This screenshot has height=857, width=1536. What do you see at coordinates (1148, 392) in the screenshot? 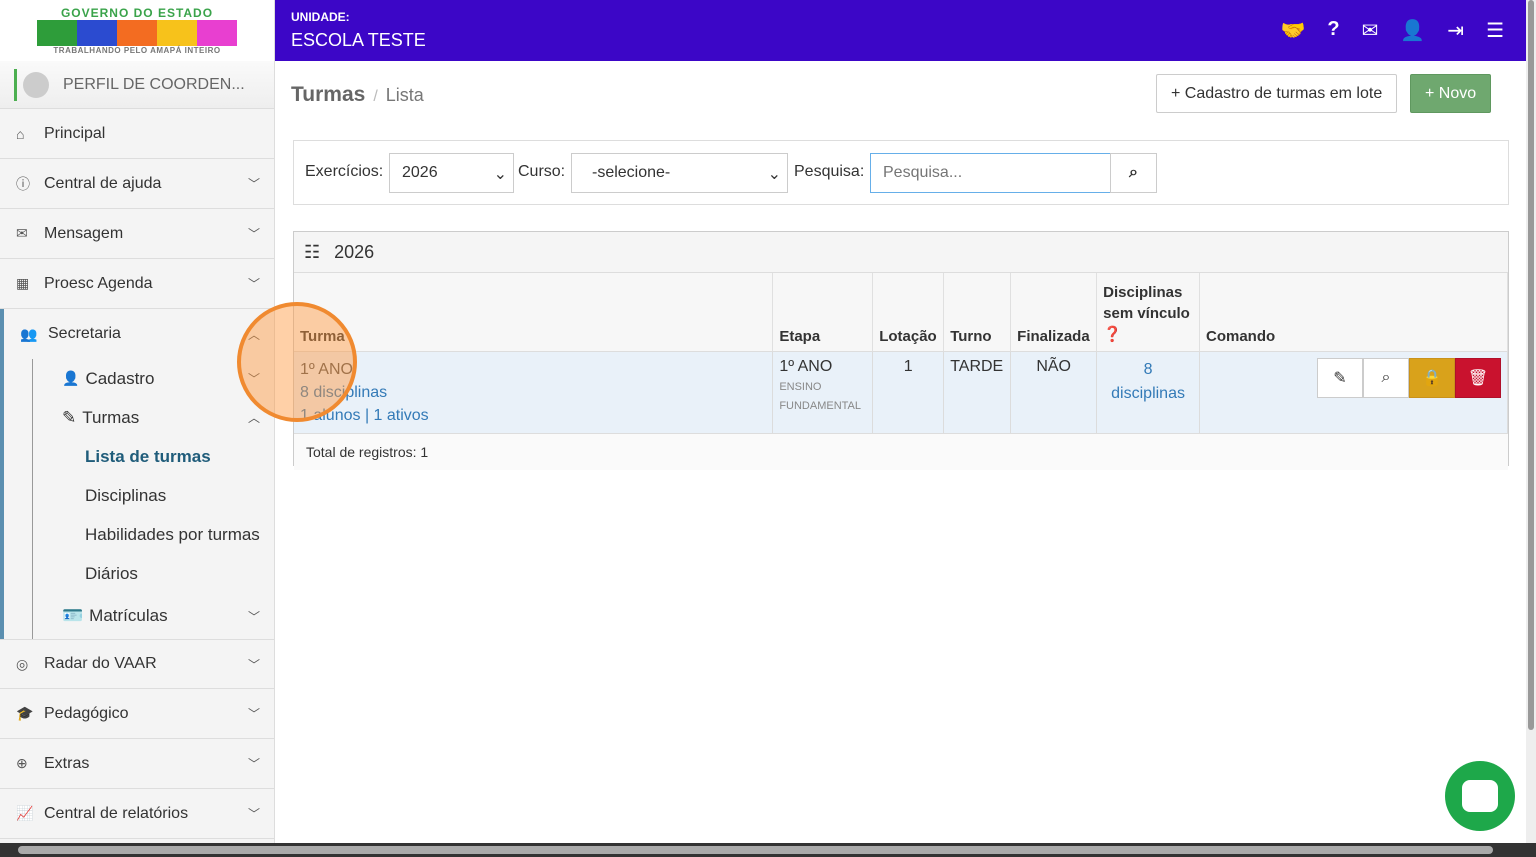
I see `sem-vinculo-link: 8 disciplinas` at bounding box center [1148, 392].